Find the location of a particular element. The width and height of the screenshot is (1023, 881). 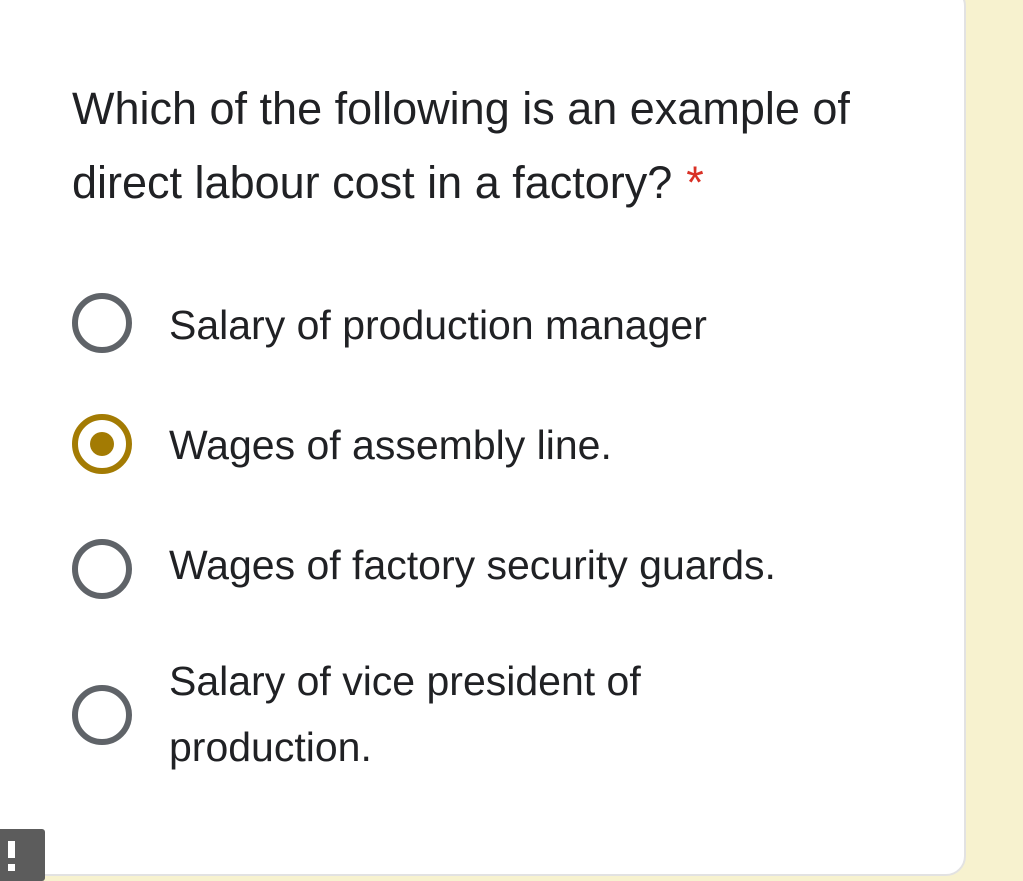

exclamation-point is located at coordinates (11, 867).